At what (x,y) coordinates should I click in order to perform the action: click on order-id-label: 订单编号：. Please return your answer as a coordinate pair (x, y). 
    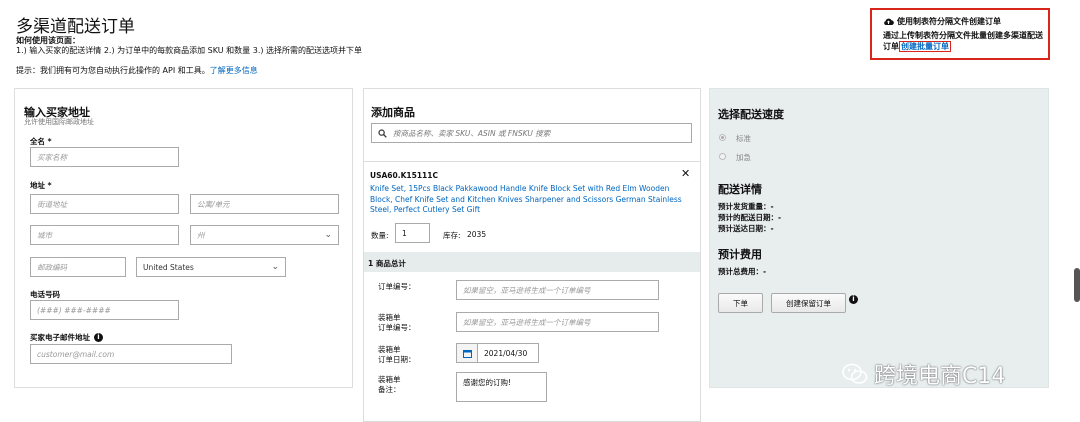
    Looking at the image, I should click on (397, 286).